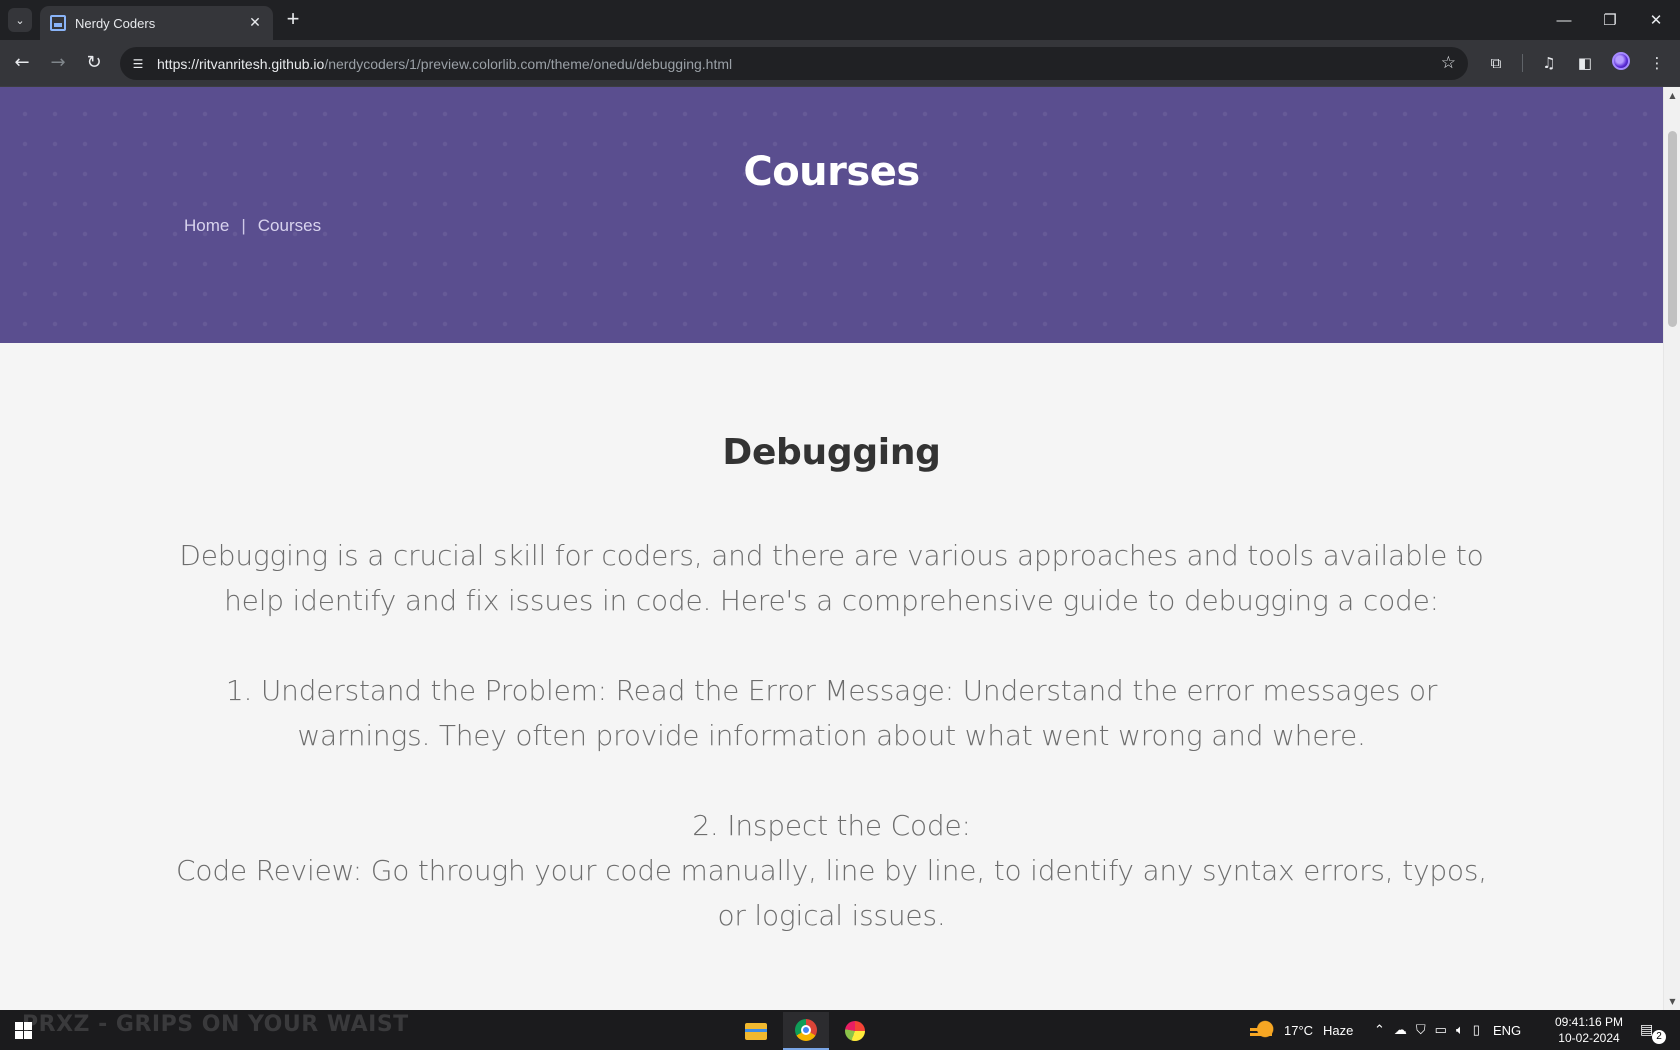  I want to click on site-favicon-icon, so click(58, 23).